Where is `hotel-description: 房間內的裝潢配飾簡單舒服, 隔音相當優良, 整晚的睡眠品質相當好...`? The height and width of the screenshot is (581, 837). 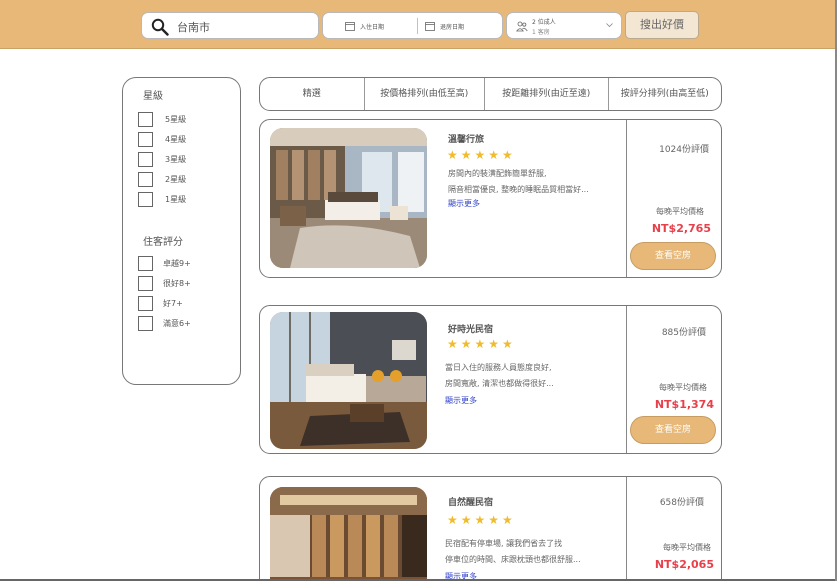
hotel-description: 房間內的裝潢配飾簡單舒服, 隔音相當優良, 整晚的睡眠品質相當好... is located at coordinates (518, 181).